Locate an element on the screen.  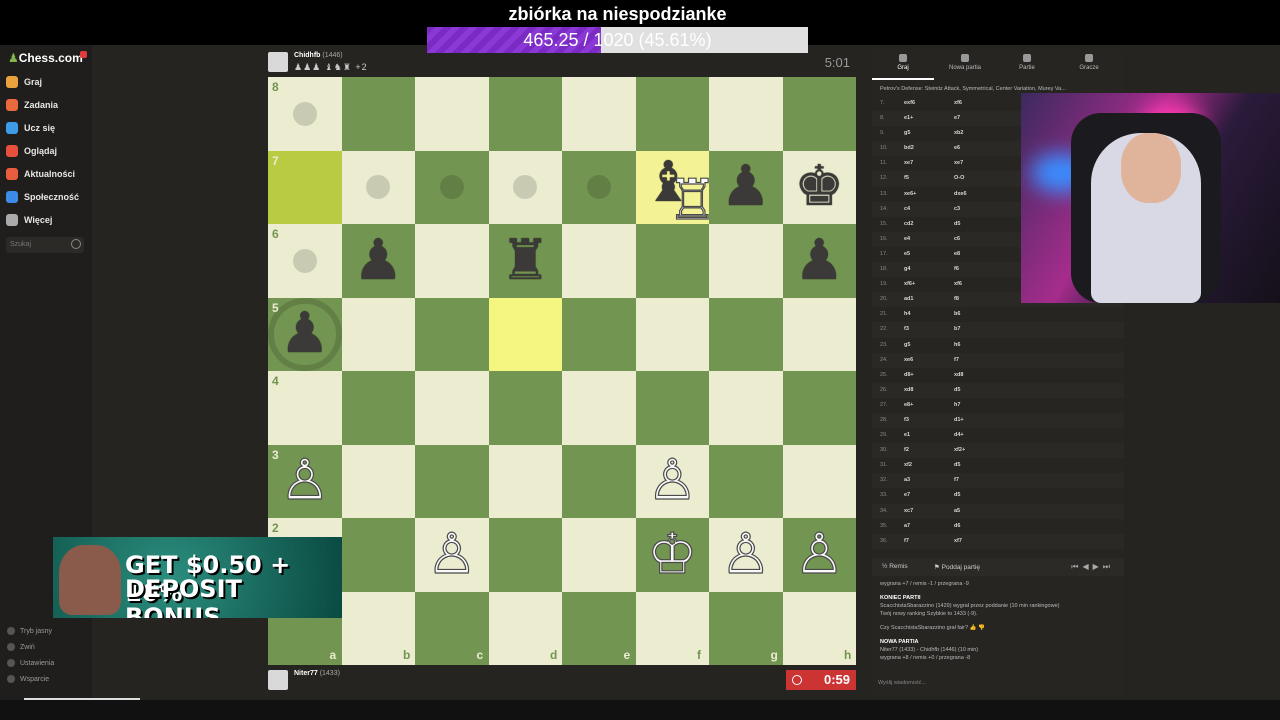
white-move: xf6+ is located at coordinates (909, 284).